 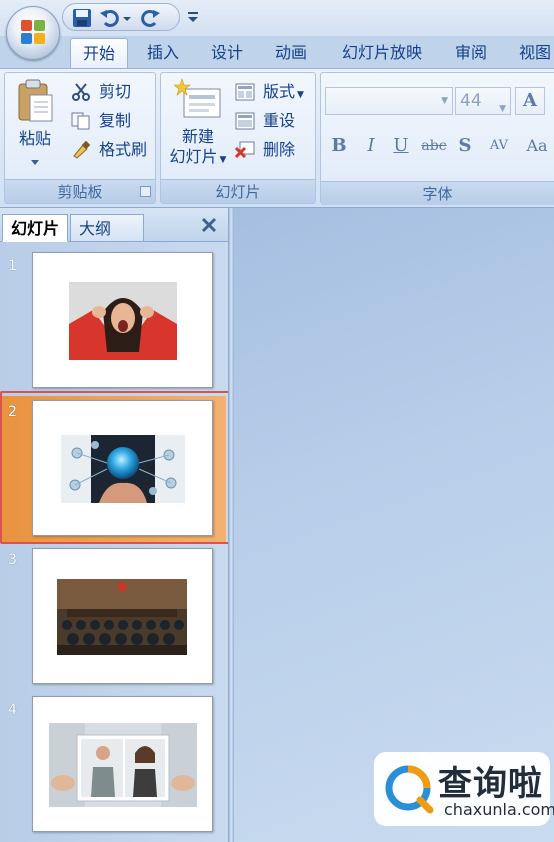 I want to click on slide-3-image, so click(x=122, y=617).